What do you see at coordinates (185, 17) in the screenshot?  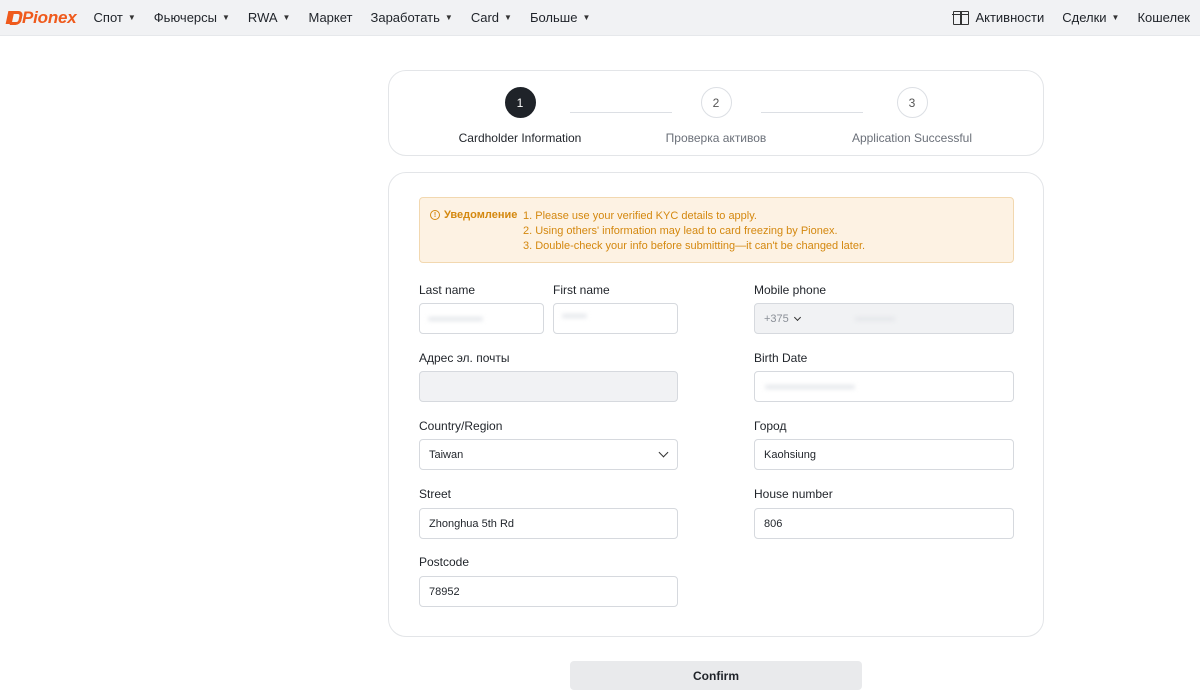 I see `nav-item-label: Фьючерсы` at bounding box center [185, 17].